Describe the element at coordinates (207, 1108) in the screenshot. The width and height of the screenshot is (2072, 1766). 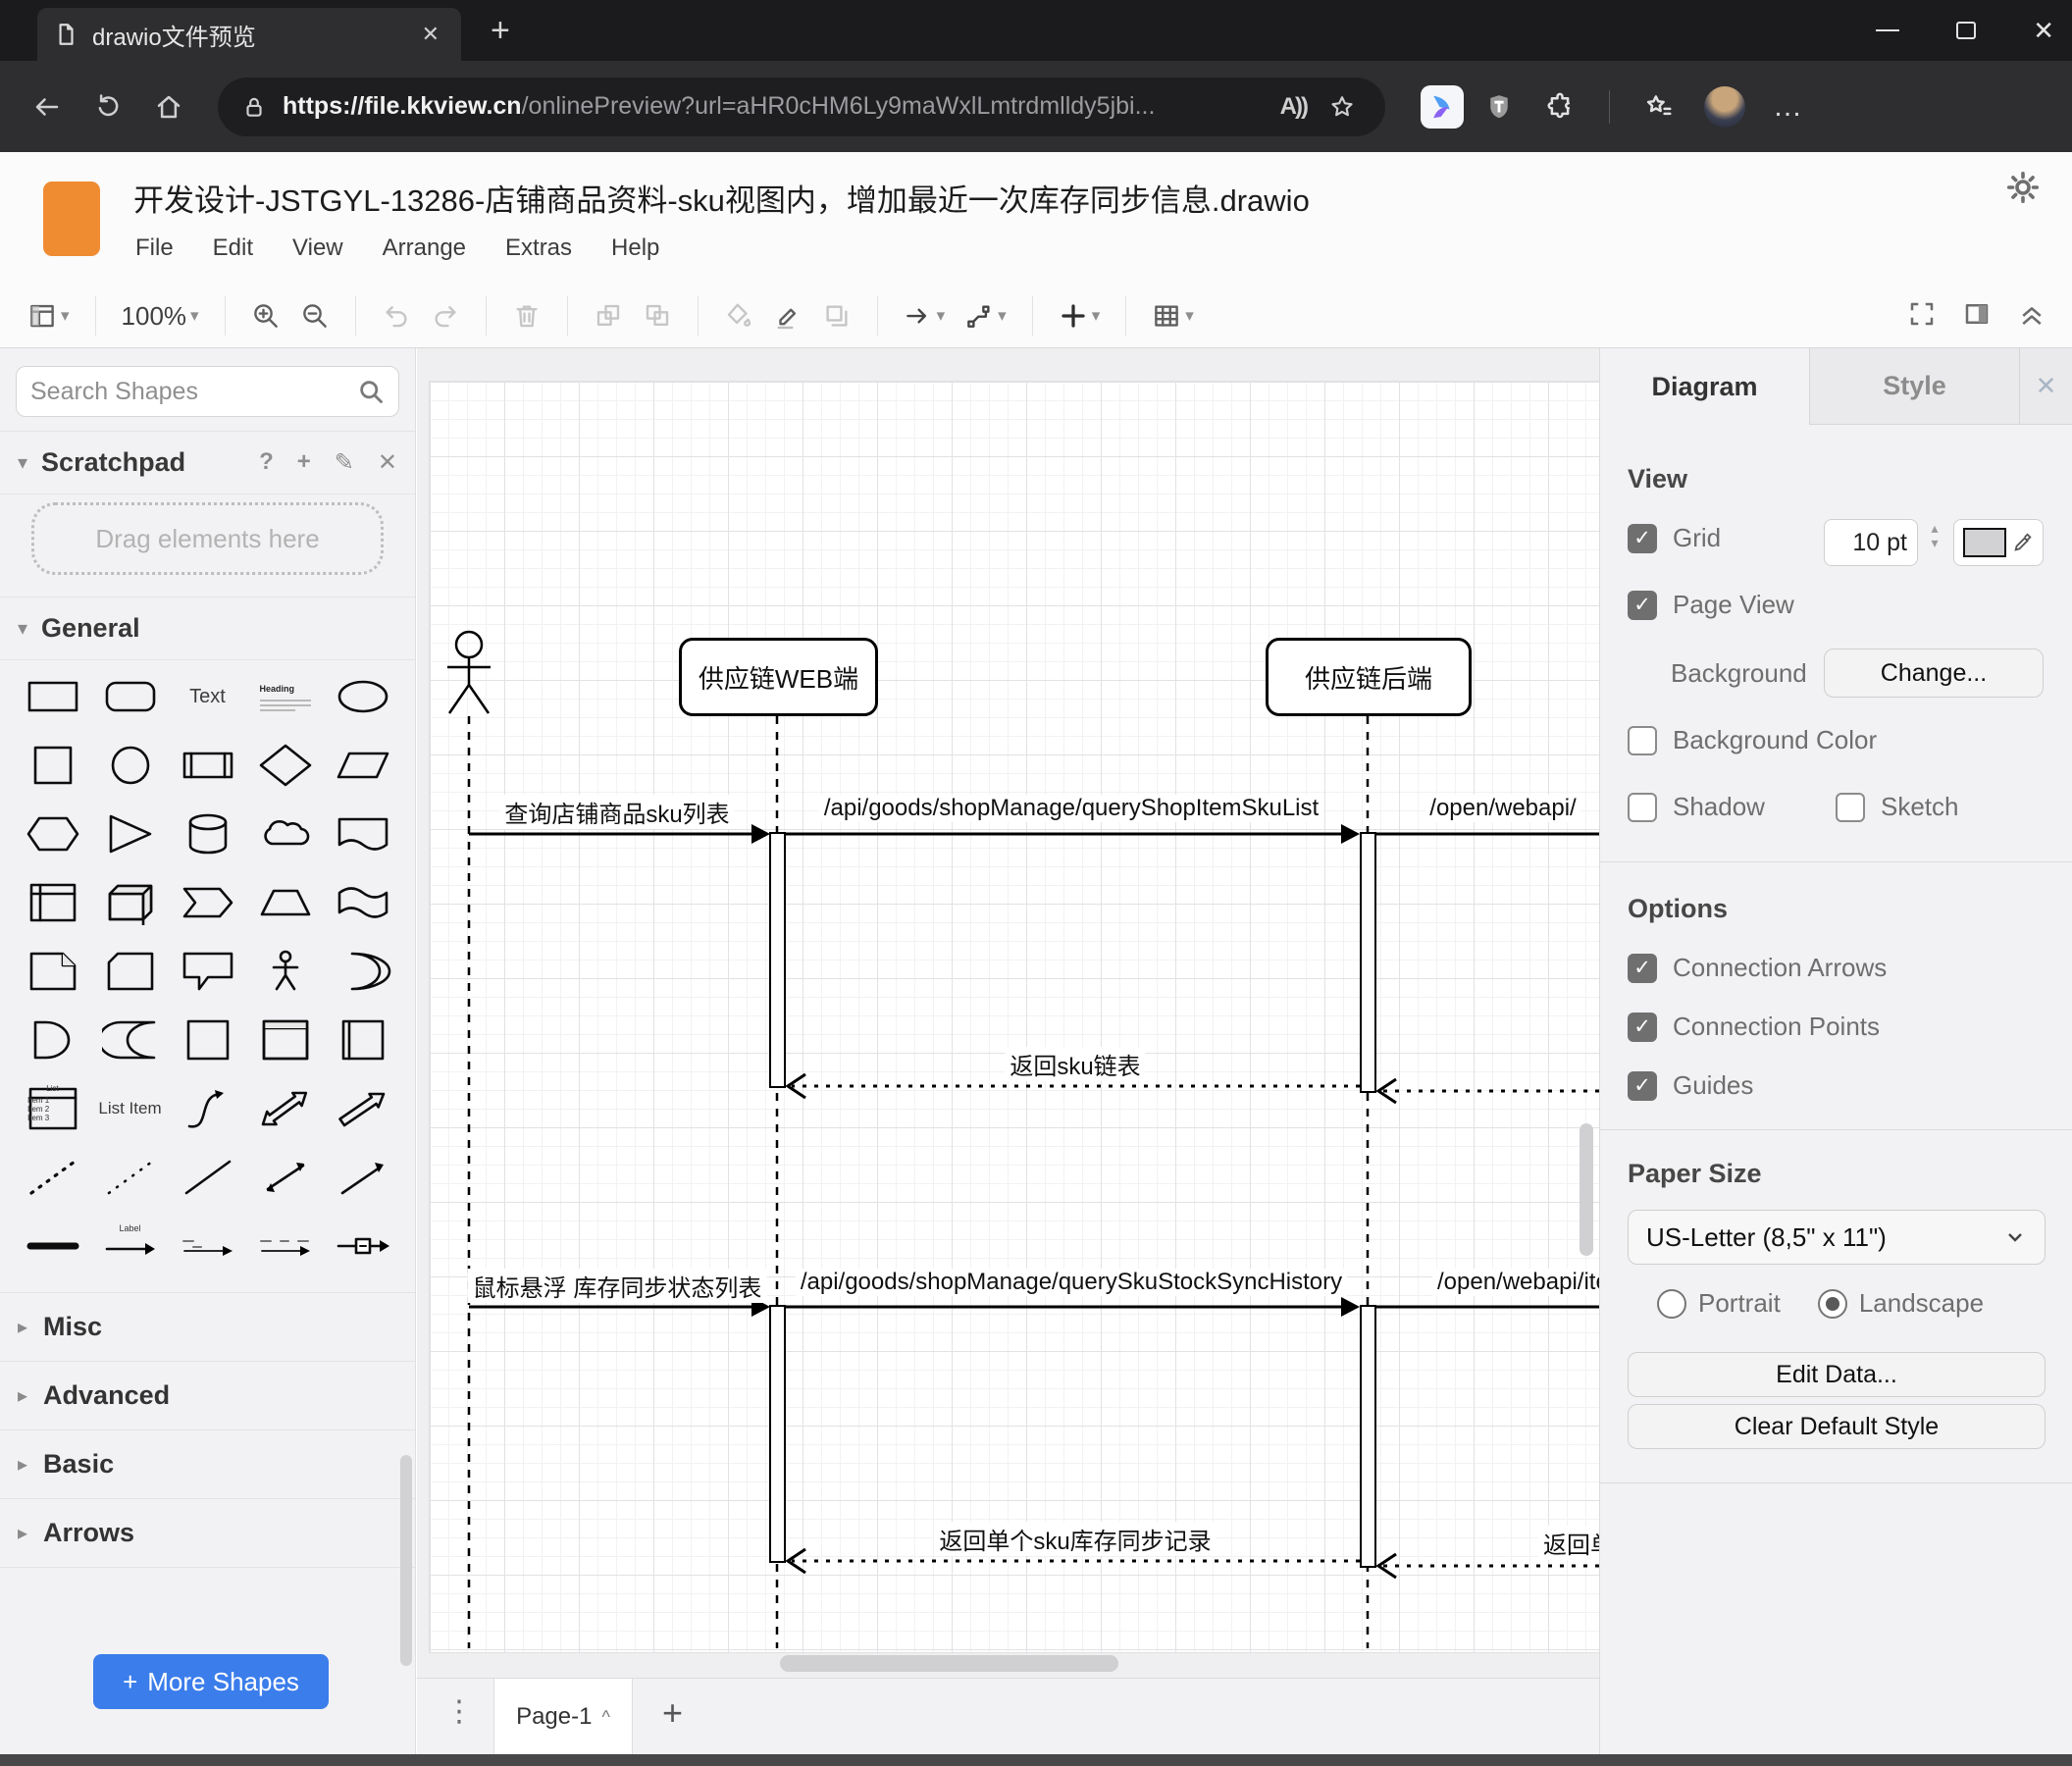
I see `shape-curve` at that location.